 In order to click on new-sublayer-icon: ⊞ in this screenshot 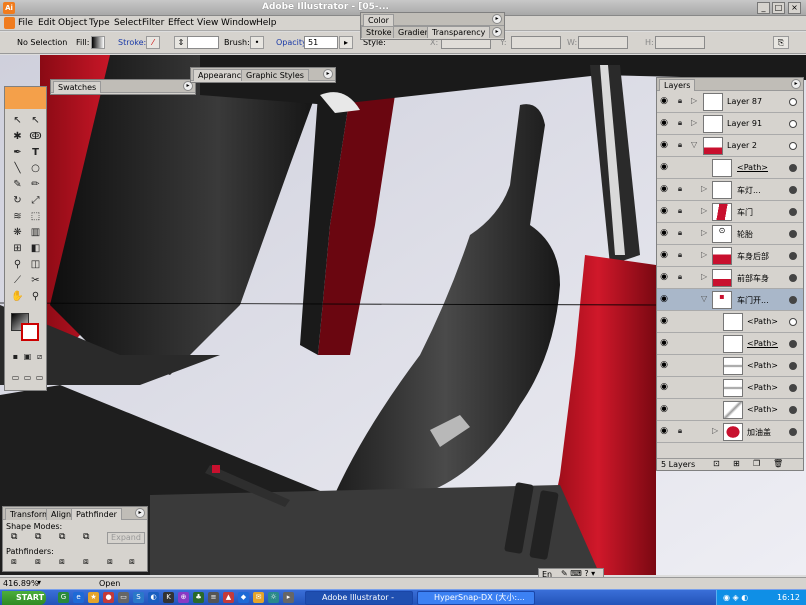, I will do `click(736, 463)`.